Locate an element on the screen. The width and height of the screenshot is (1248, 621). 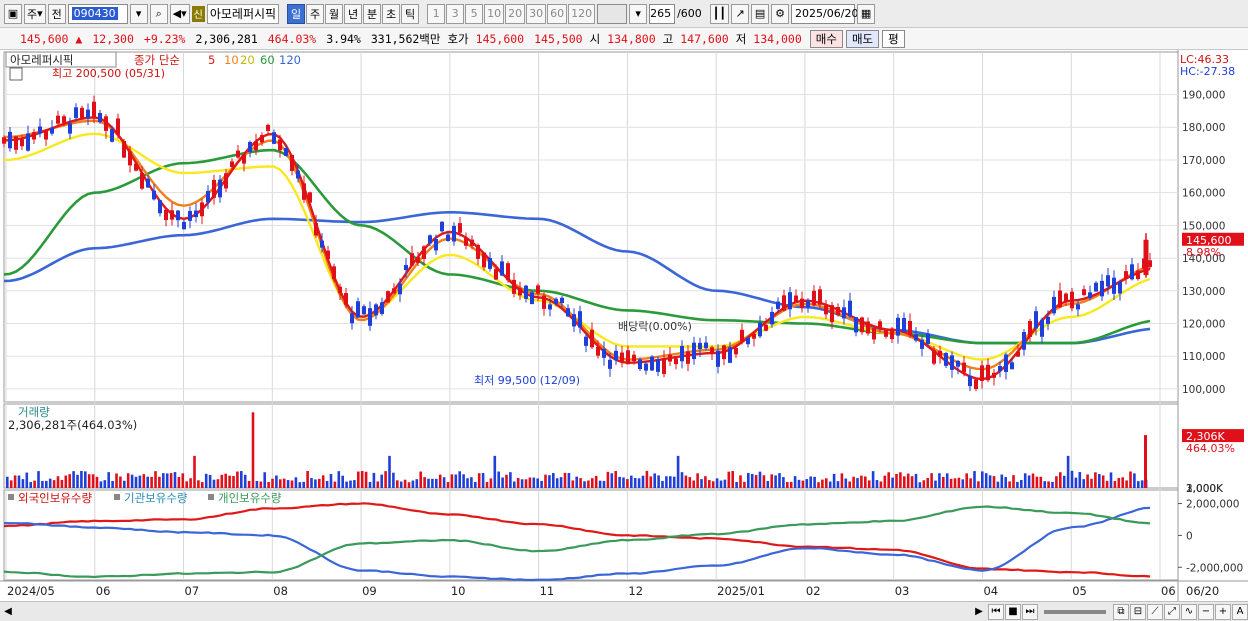
period-select: 주 ▾ is located at coordinates (35, 13).